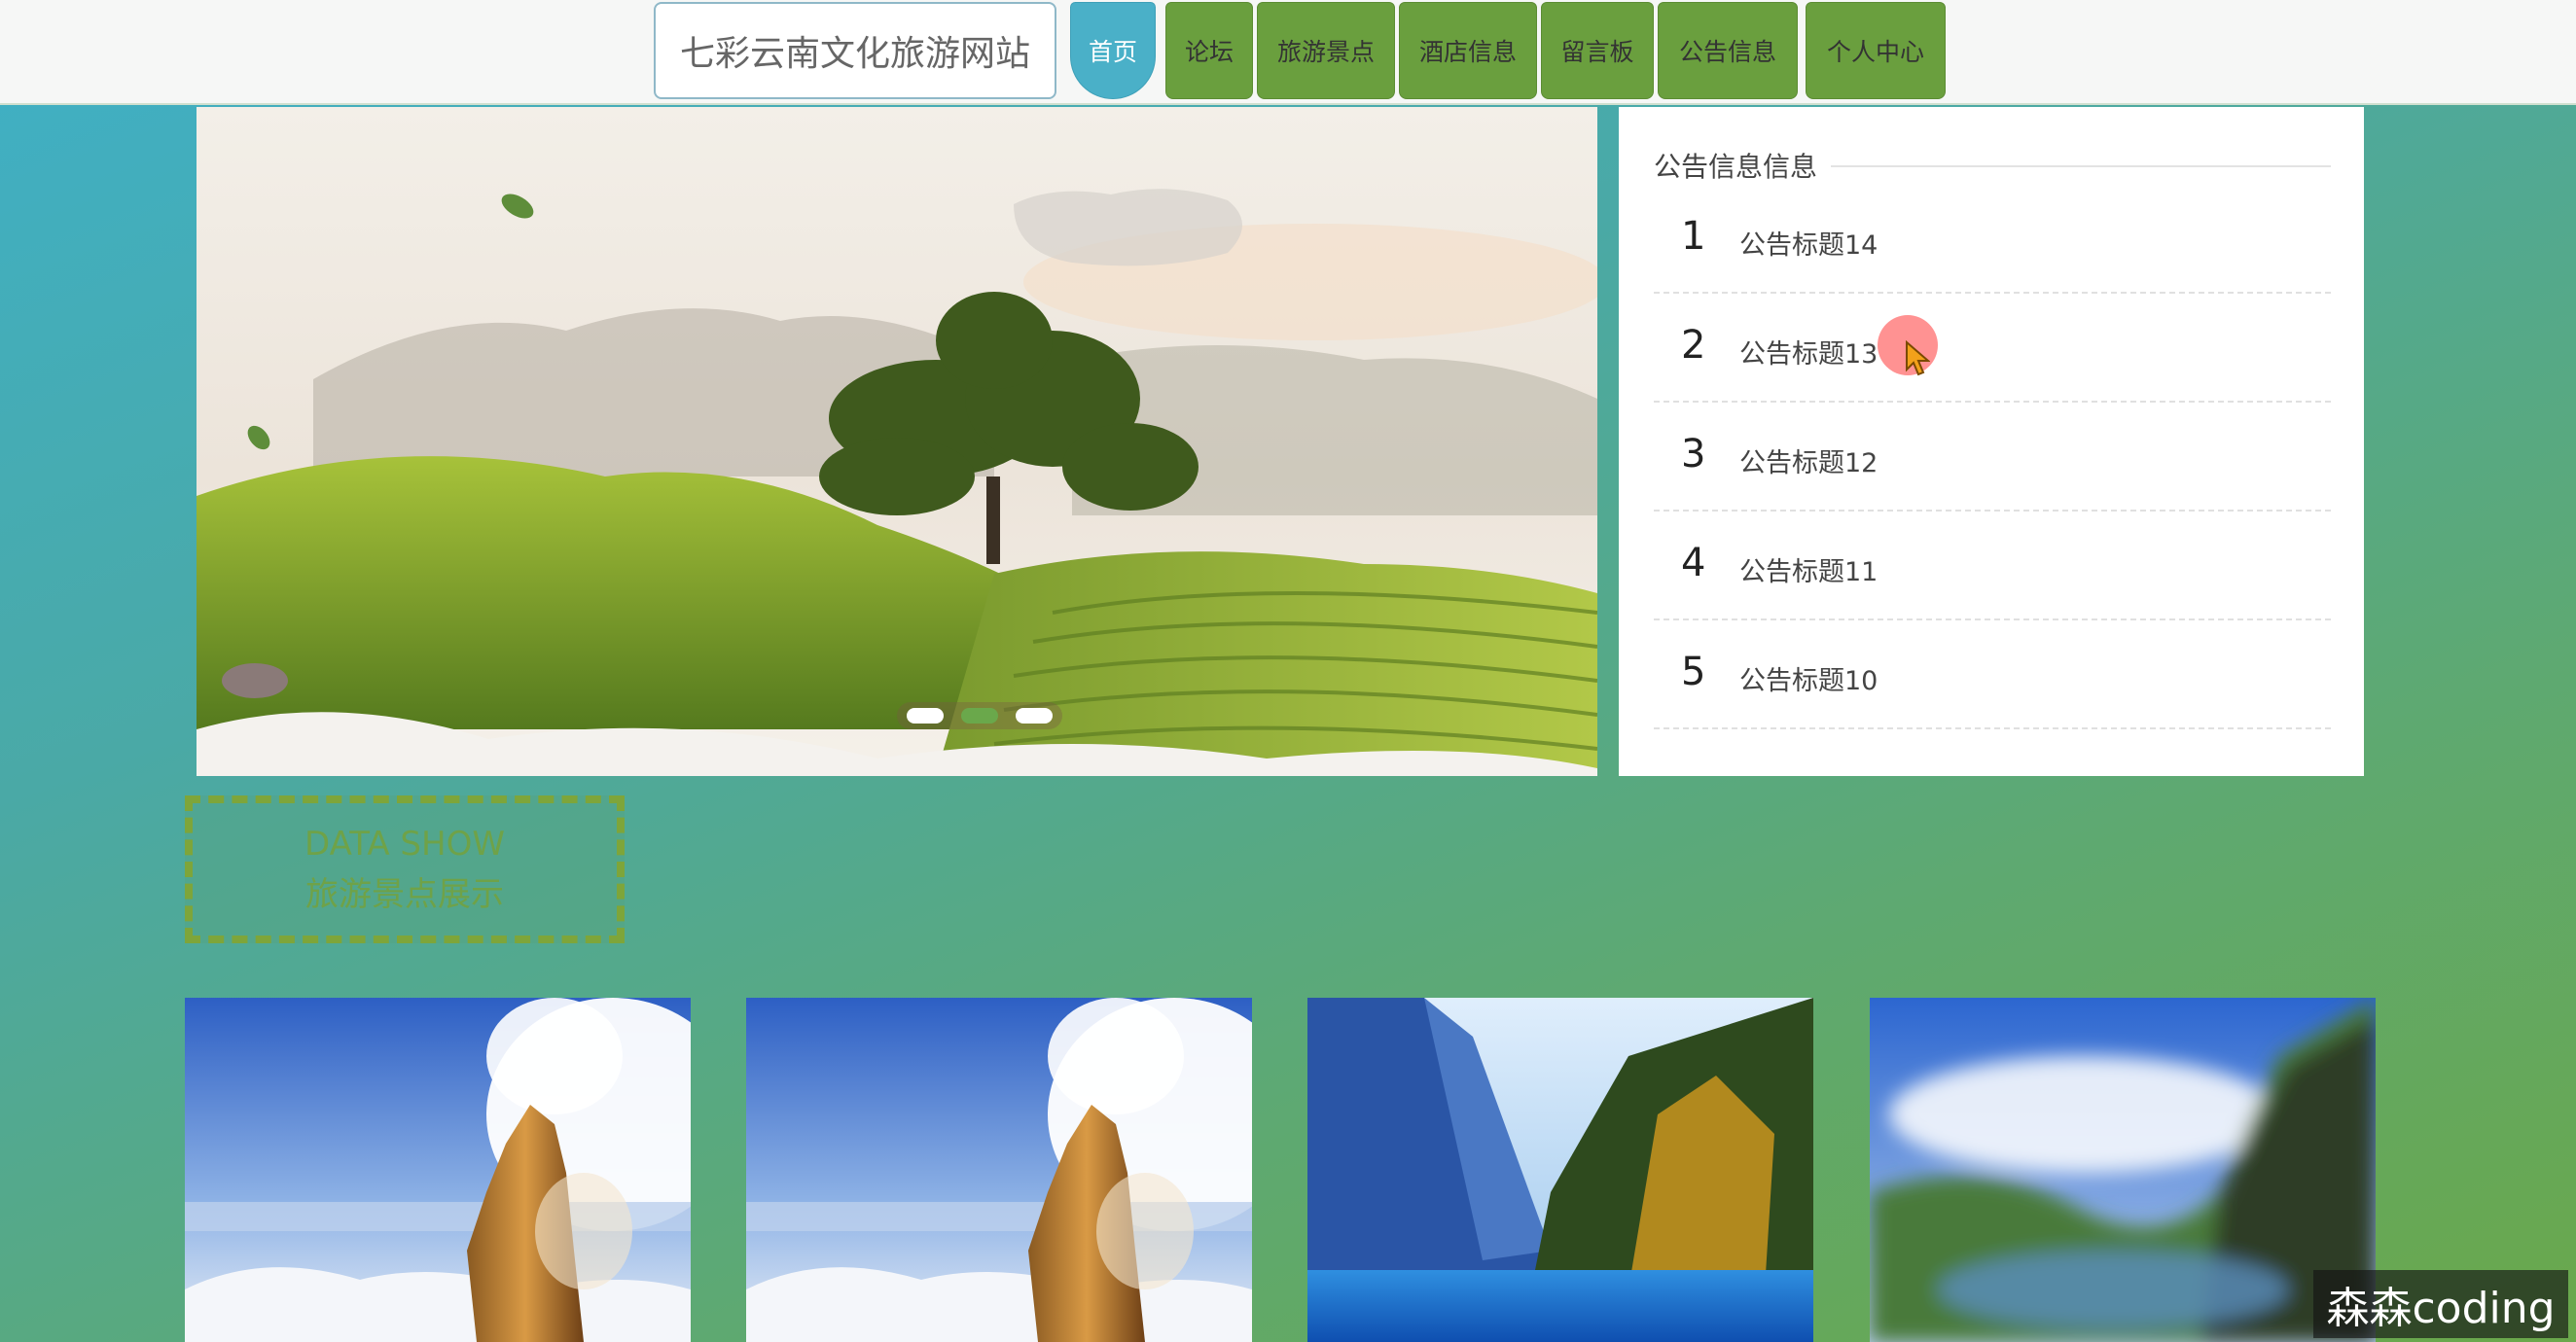 This screenshot has width=2576, height=1342. What do you see at coordinates (855, 50) in the screenshot?
I see `site-title: 七彩云南文化旅游网站` at bounding box center [855, 50].